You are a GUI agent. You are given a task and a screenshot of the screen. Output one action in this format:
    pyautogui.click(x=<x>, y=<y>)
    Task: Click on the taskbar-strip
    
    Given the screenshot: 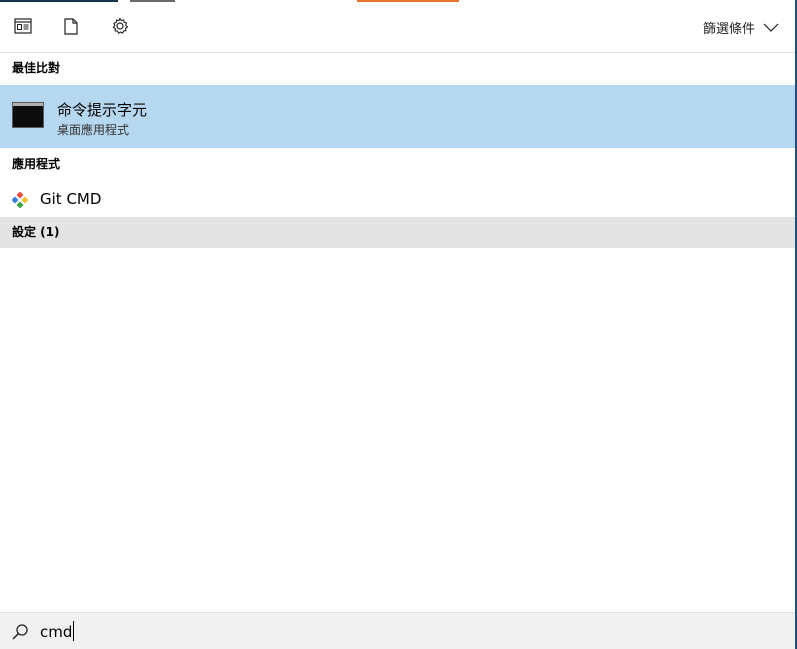 What is the action you would take?
    pyautogui.click(x=397, y=1)
    